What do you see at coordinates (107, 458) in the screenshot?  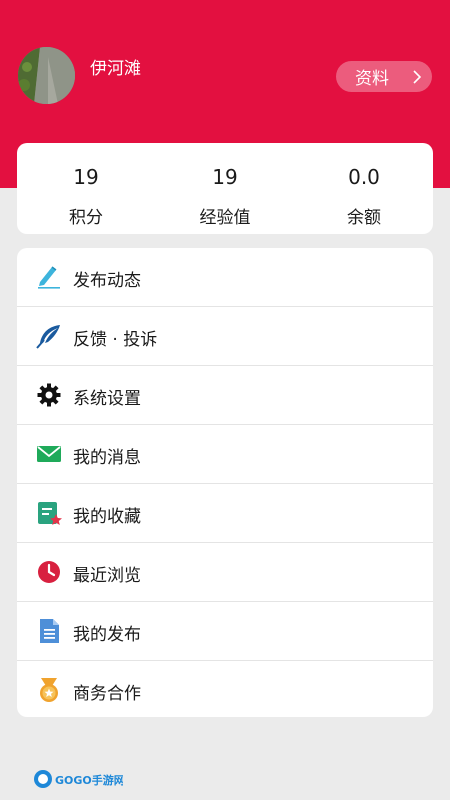 I see `menu-item-label: 我的消息` at bounding box center [107, 458].